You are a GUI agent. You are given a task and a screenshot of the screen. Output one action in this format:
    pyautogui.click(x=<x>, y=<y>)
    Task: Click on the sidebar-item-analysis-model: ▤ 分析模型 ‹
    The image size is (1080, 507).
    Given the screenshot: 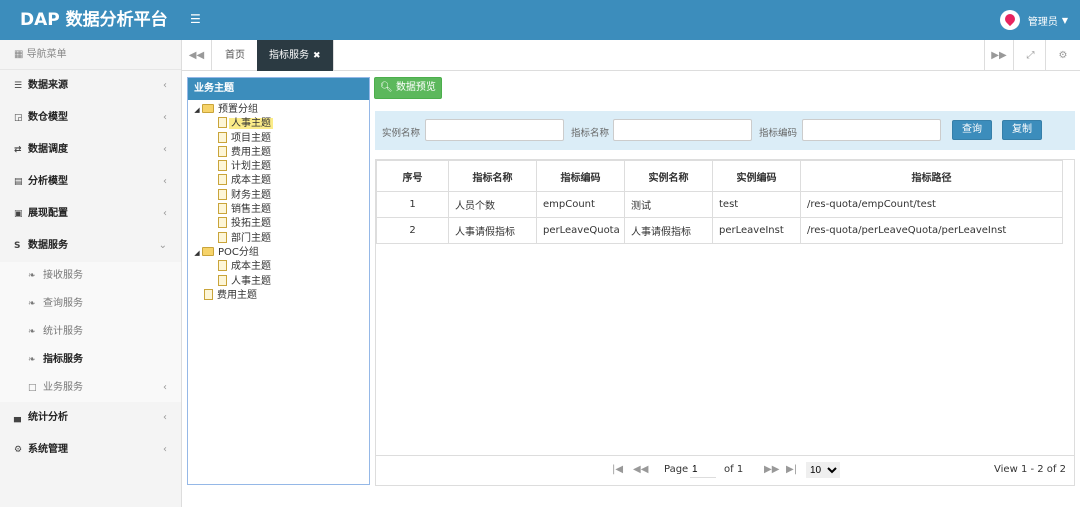 What is the action you would take?
    pyautogui.click(x=90, y=182)
    